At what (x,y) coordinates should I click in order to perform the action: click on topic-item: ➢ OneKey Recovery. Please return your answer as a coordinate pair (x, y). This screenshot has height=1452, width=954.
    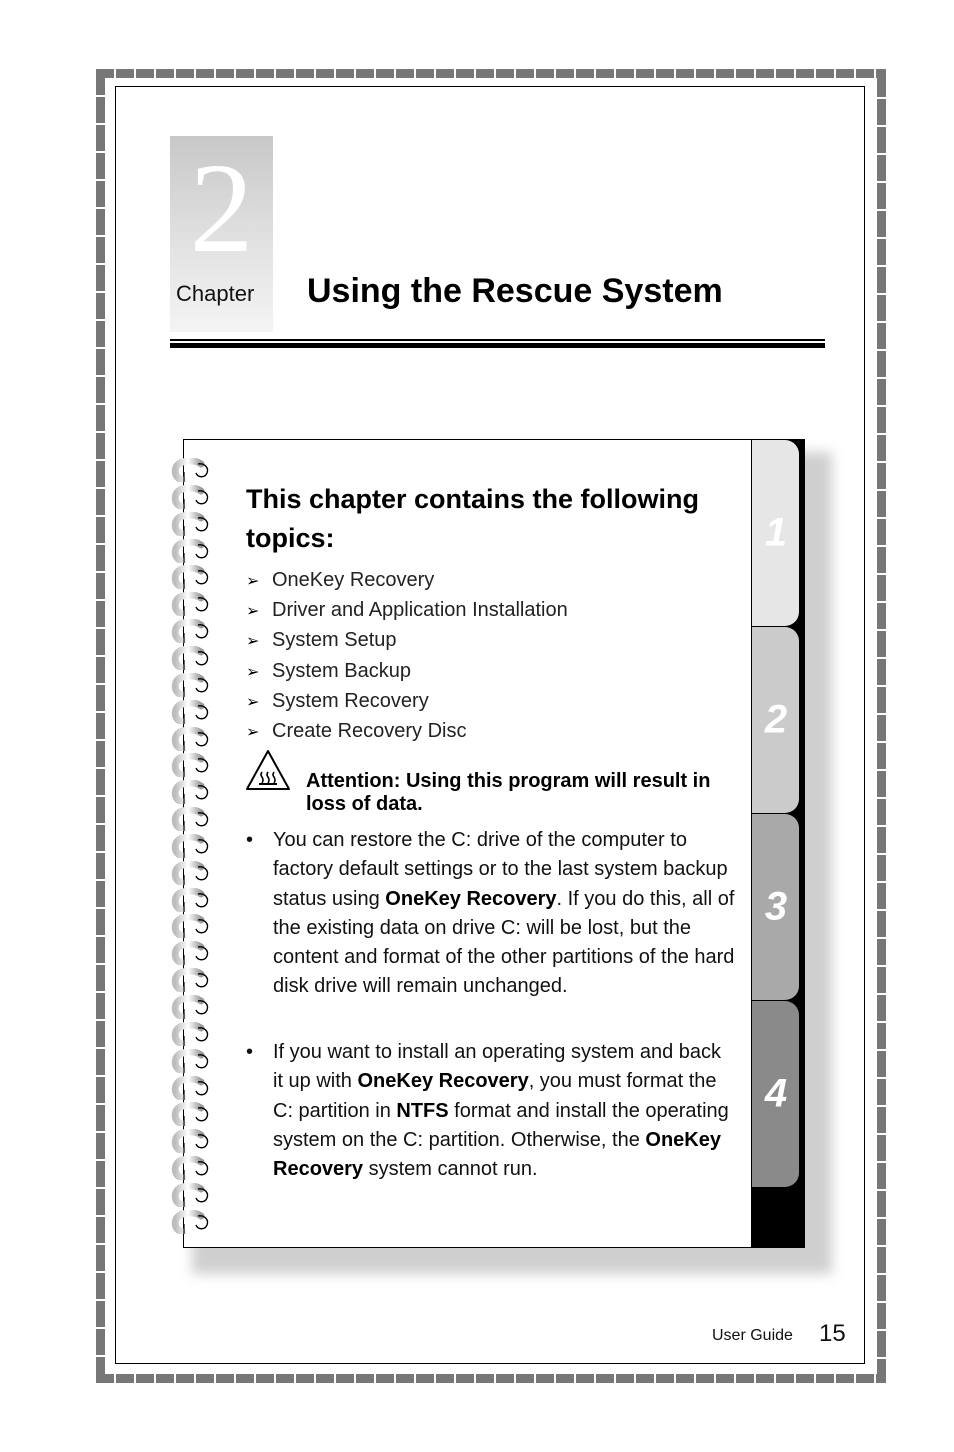
    Looking at the image, I should click on (407, 581).